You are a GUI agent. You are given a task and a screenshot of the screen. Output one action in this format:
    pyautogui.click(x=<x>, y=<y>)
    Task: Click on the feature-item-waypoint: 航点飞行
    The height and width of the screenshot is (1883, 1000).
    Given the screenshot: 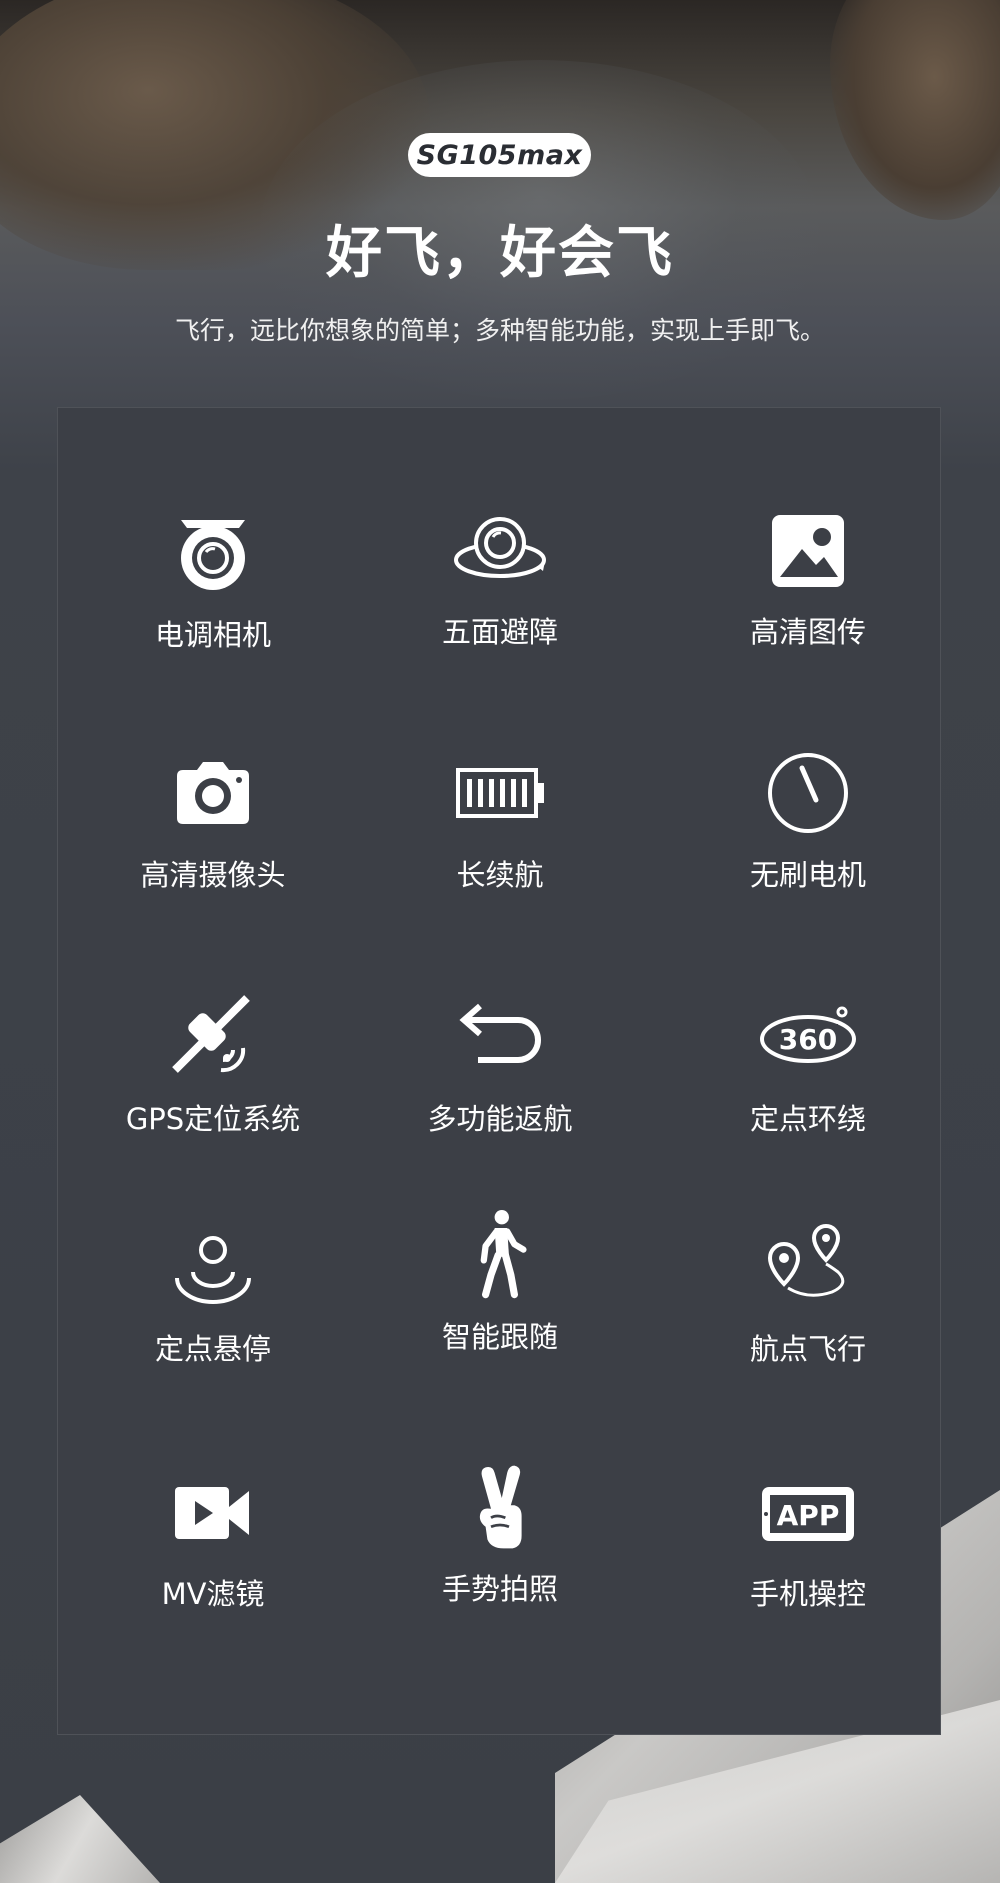 What is the action you would take?
    pyautogui.click(x=808, y=1317)
    